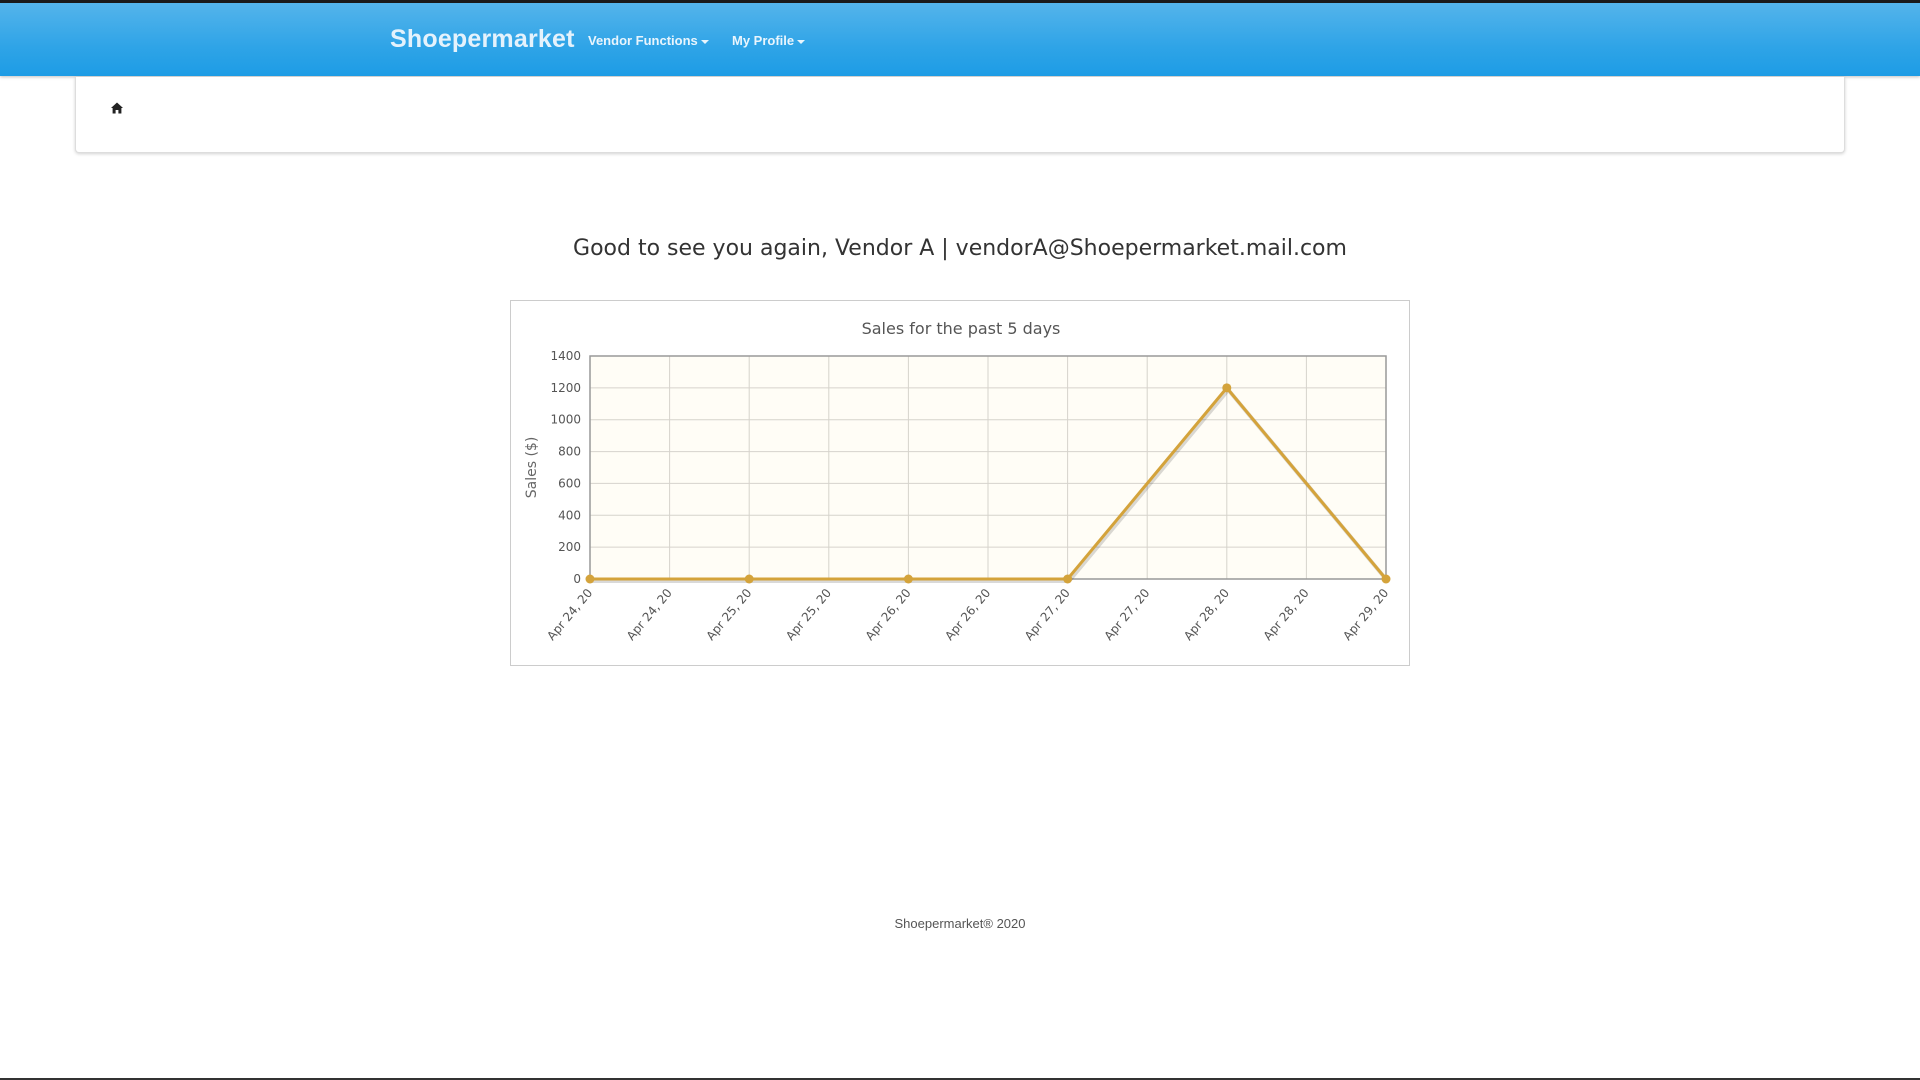  Describe the element at coordinates (569, 547) in the screenshot. I see `y-tick-label: 200` at that location.